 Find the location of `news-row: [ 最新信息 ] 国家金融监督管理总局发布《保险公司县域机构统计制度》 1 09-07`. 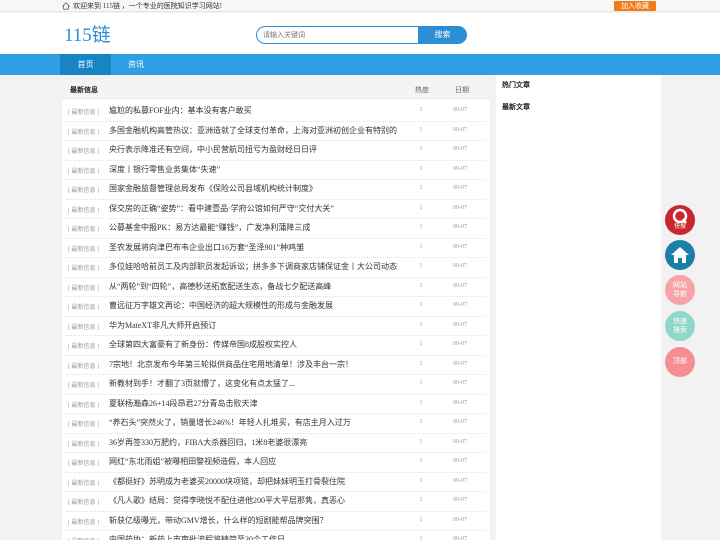

news-row: [ 最新信息 ] 国家金融监督管理总局发布《保险公司县域机构统计制度》 1 09-07 is located at coordinates (276, 190).